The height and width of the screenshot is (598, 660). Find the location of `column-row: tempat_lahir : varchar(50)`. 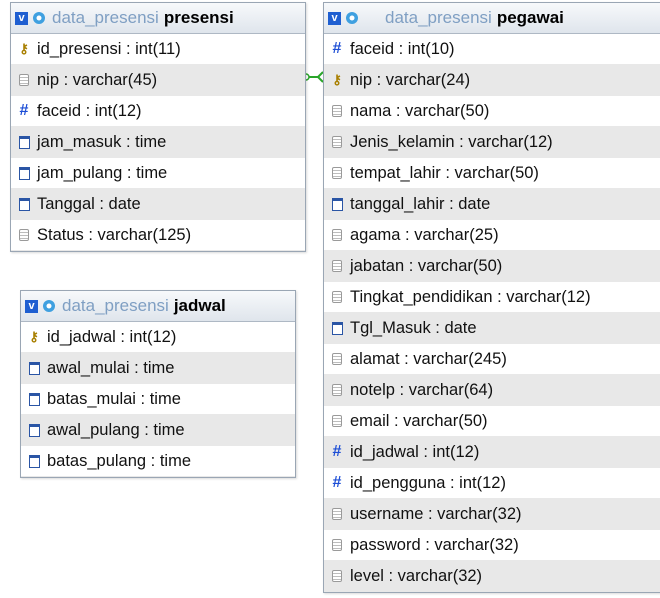

column-row: tempat_lahir : varchar(50) is located at coordinates (492, 173).